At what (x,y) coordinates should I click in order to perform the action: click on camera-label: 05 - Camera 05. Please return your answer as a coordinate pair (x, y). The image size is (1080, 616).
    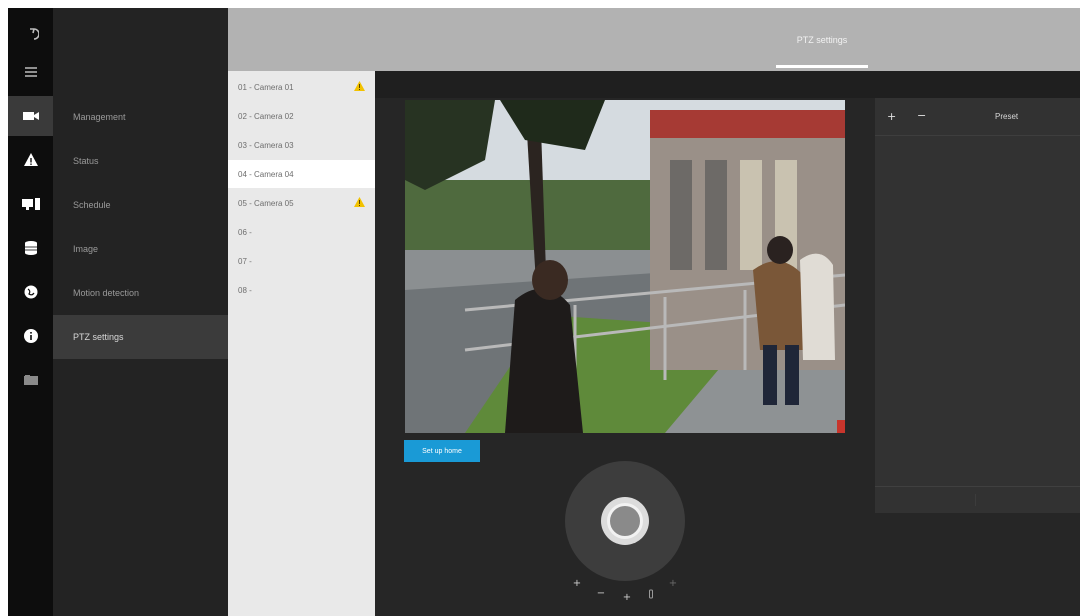
    Looking at the image, I should click on (266, 203).